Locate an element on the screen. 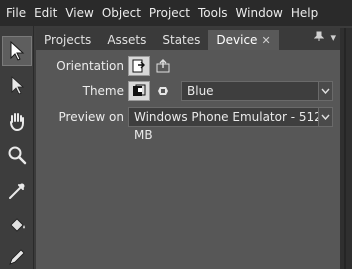  preview-target-select: Windows Phone Emulator - 512 MB is located at coordinates (230, 124).